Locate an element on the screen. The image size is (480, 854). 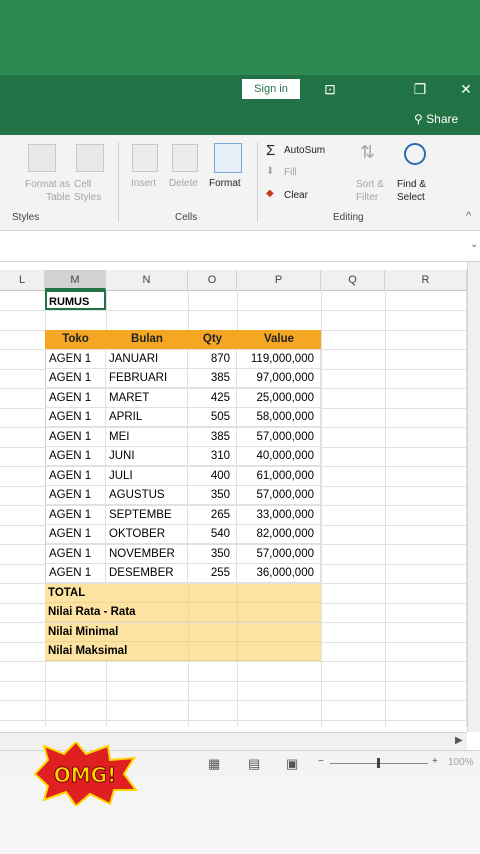
summary-label: TOTAL is located at coordinates (116, 593).